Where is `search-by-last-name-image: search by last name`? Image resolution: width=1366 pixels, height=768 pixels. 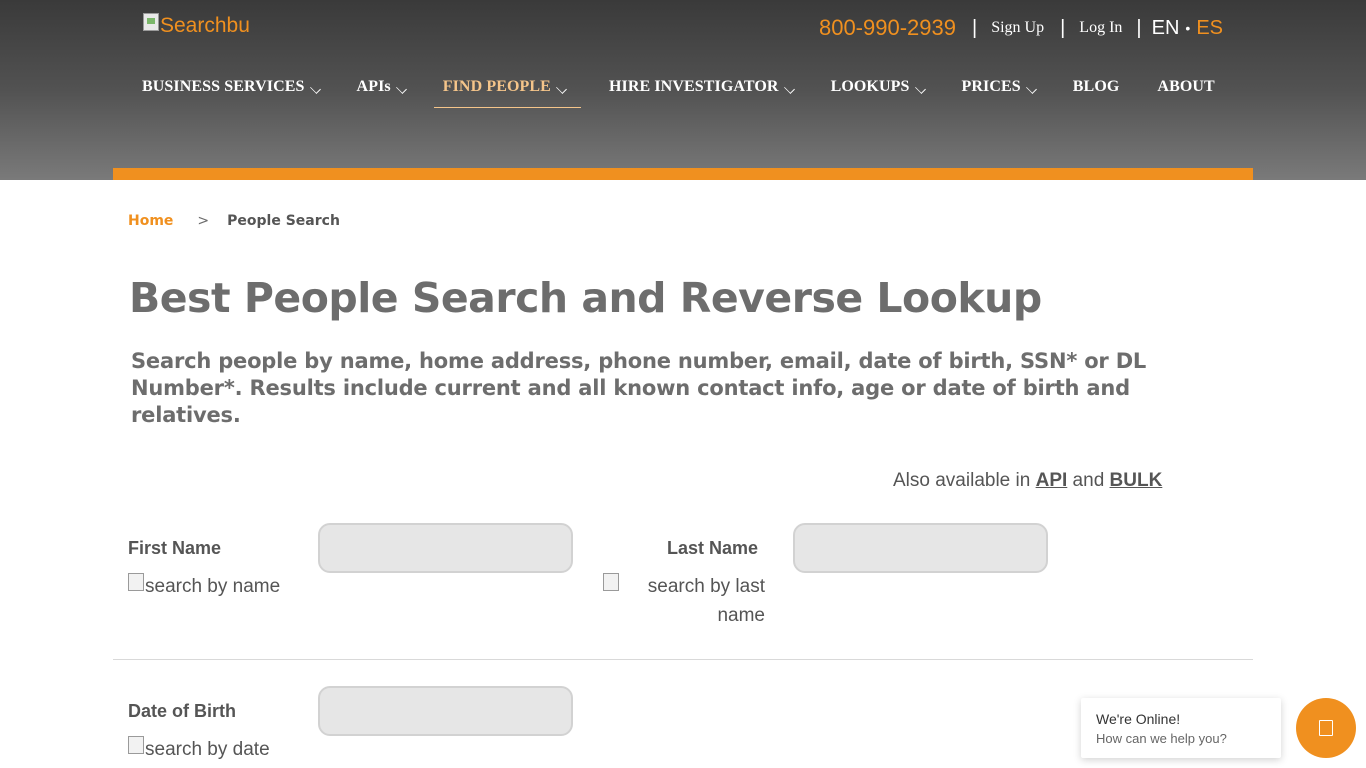
search-by-last-name-image: search by last name is located at coordinates (684, 601).